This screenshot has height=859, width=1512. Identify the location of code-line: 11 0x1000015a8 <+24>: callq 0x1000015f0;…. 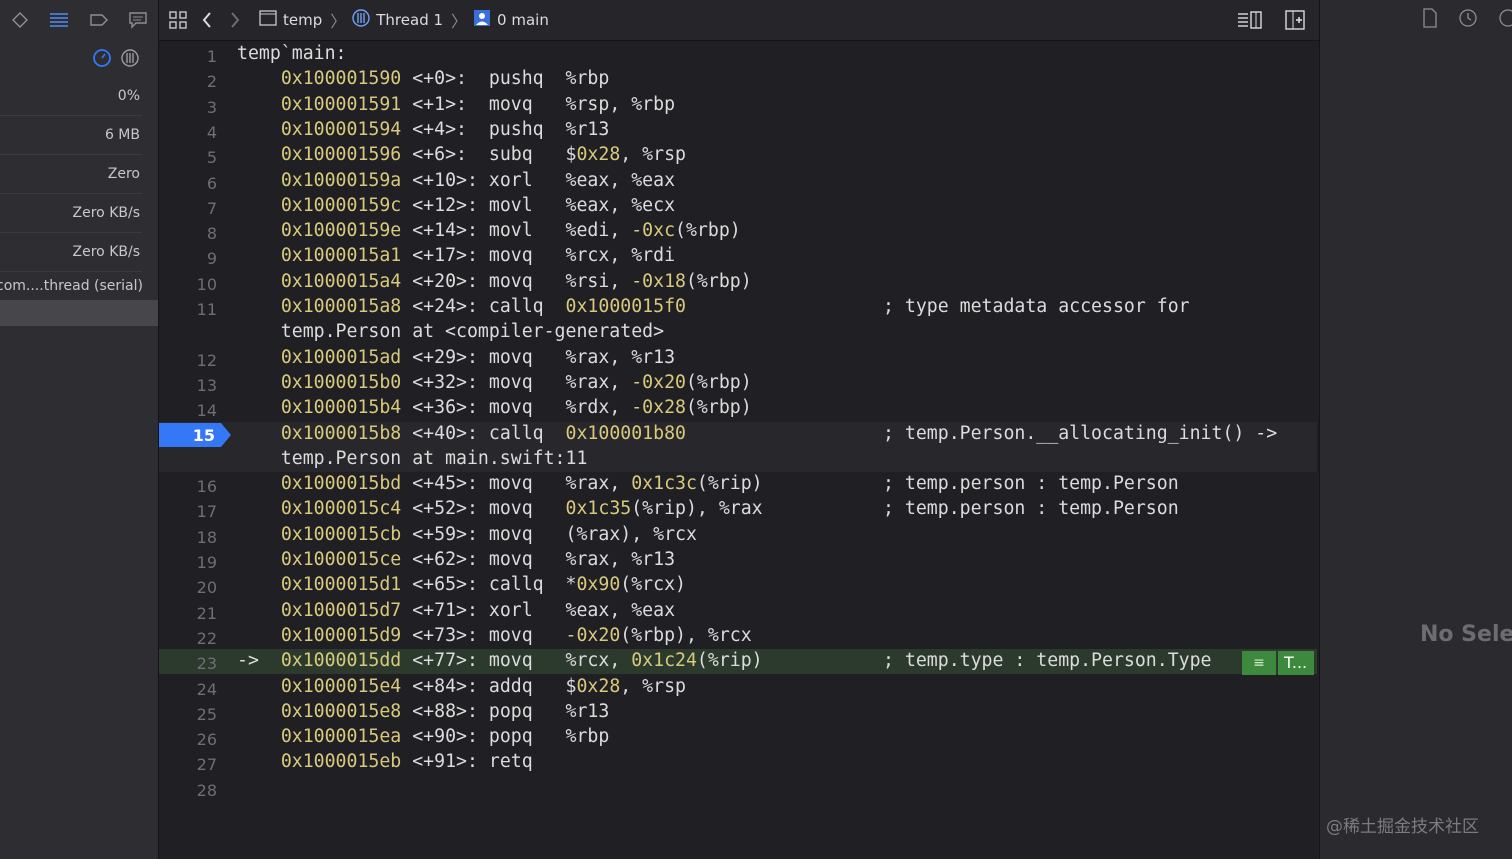
(738, 307).